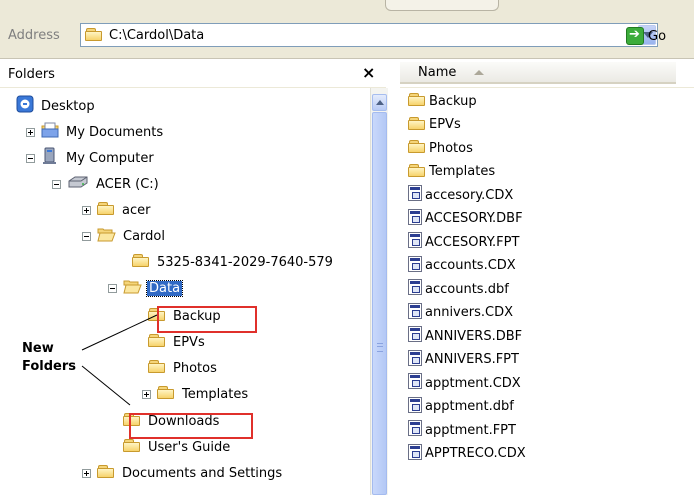  I want to click on tree-item-templates: Templates, so click(196, 394).